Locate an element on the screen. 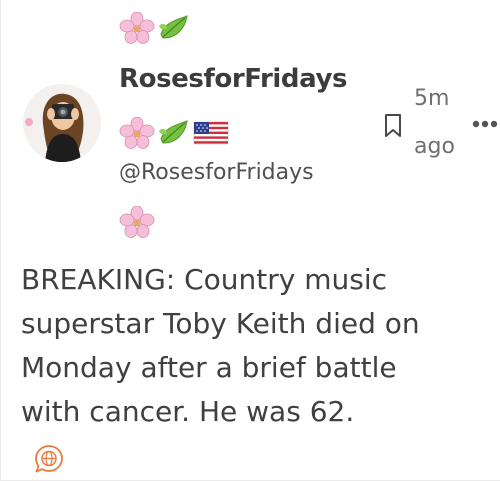  bookmark-icon is located at coordinates (393, 128).